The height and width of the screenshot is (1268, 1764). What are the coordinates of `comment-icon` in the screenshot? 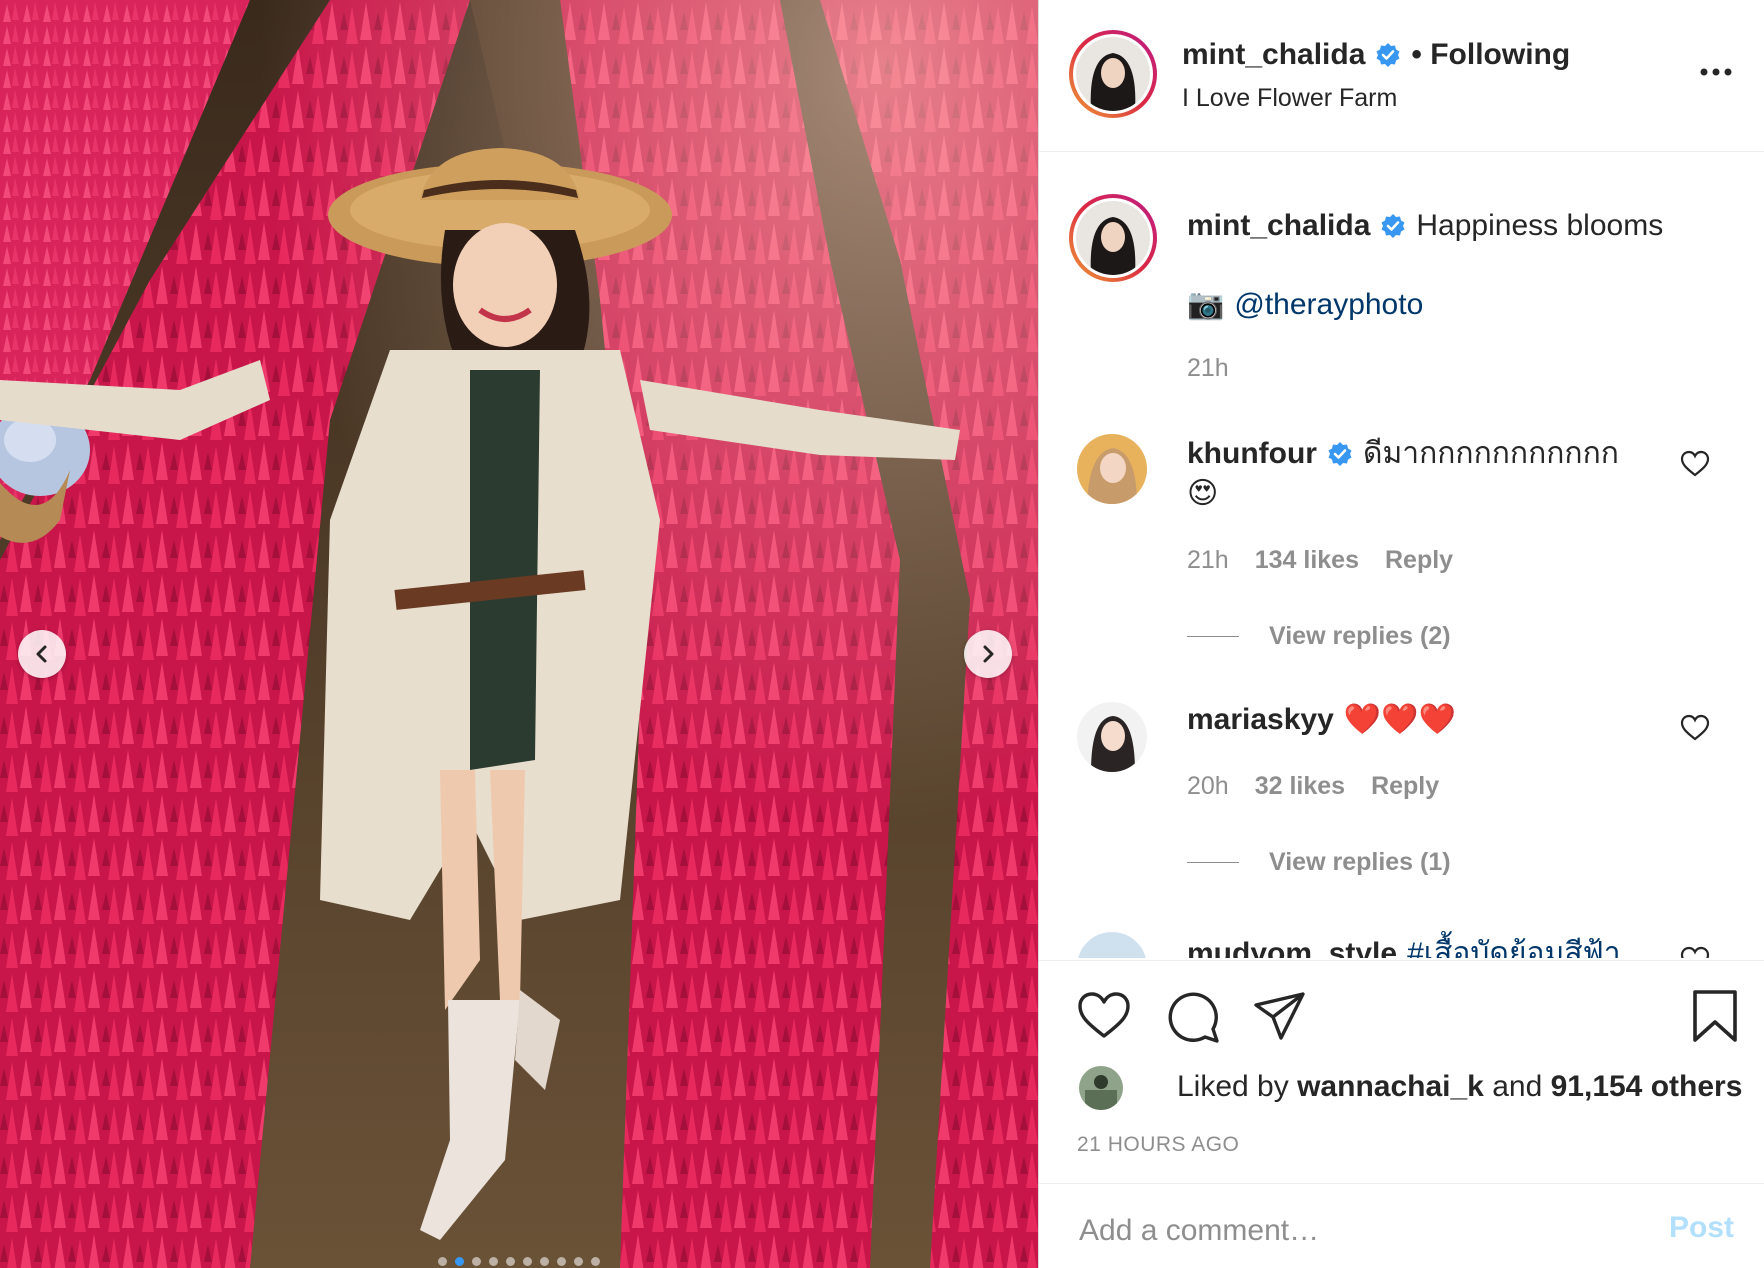 It's located at (1194, 1017).